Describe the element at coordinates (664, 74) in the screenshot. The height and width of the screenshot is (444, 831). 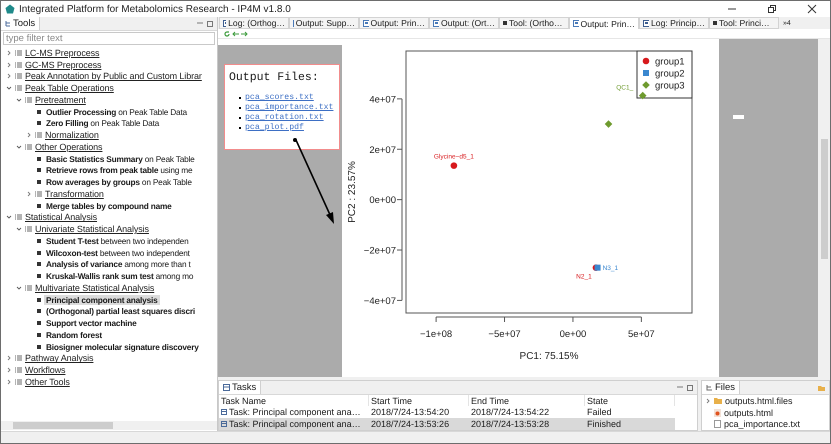
I see `legend-box` at that location.